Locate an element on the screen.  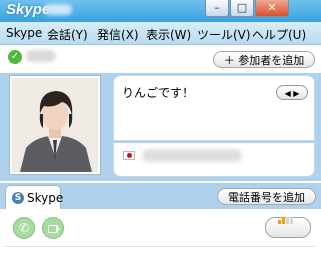
message-nav-arrows: ◀ ▶ is located at coordinates (292, 92).